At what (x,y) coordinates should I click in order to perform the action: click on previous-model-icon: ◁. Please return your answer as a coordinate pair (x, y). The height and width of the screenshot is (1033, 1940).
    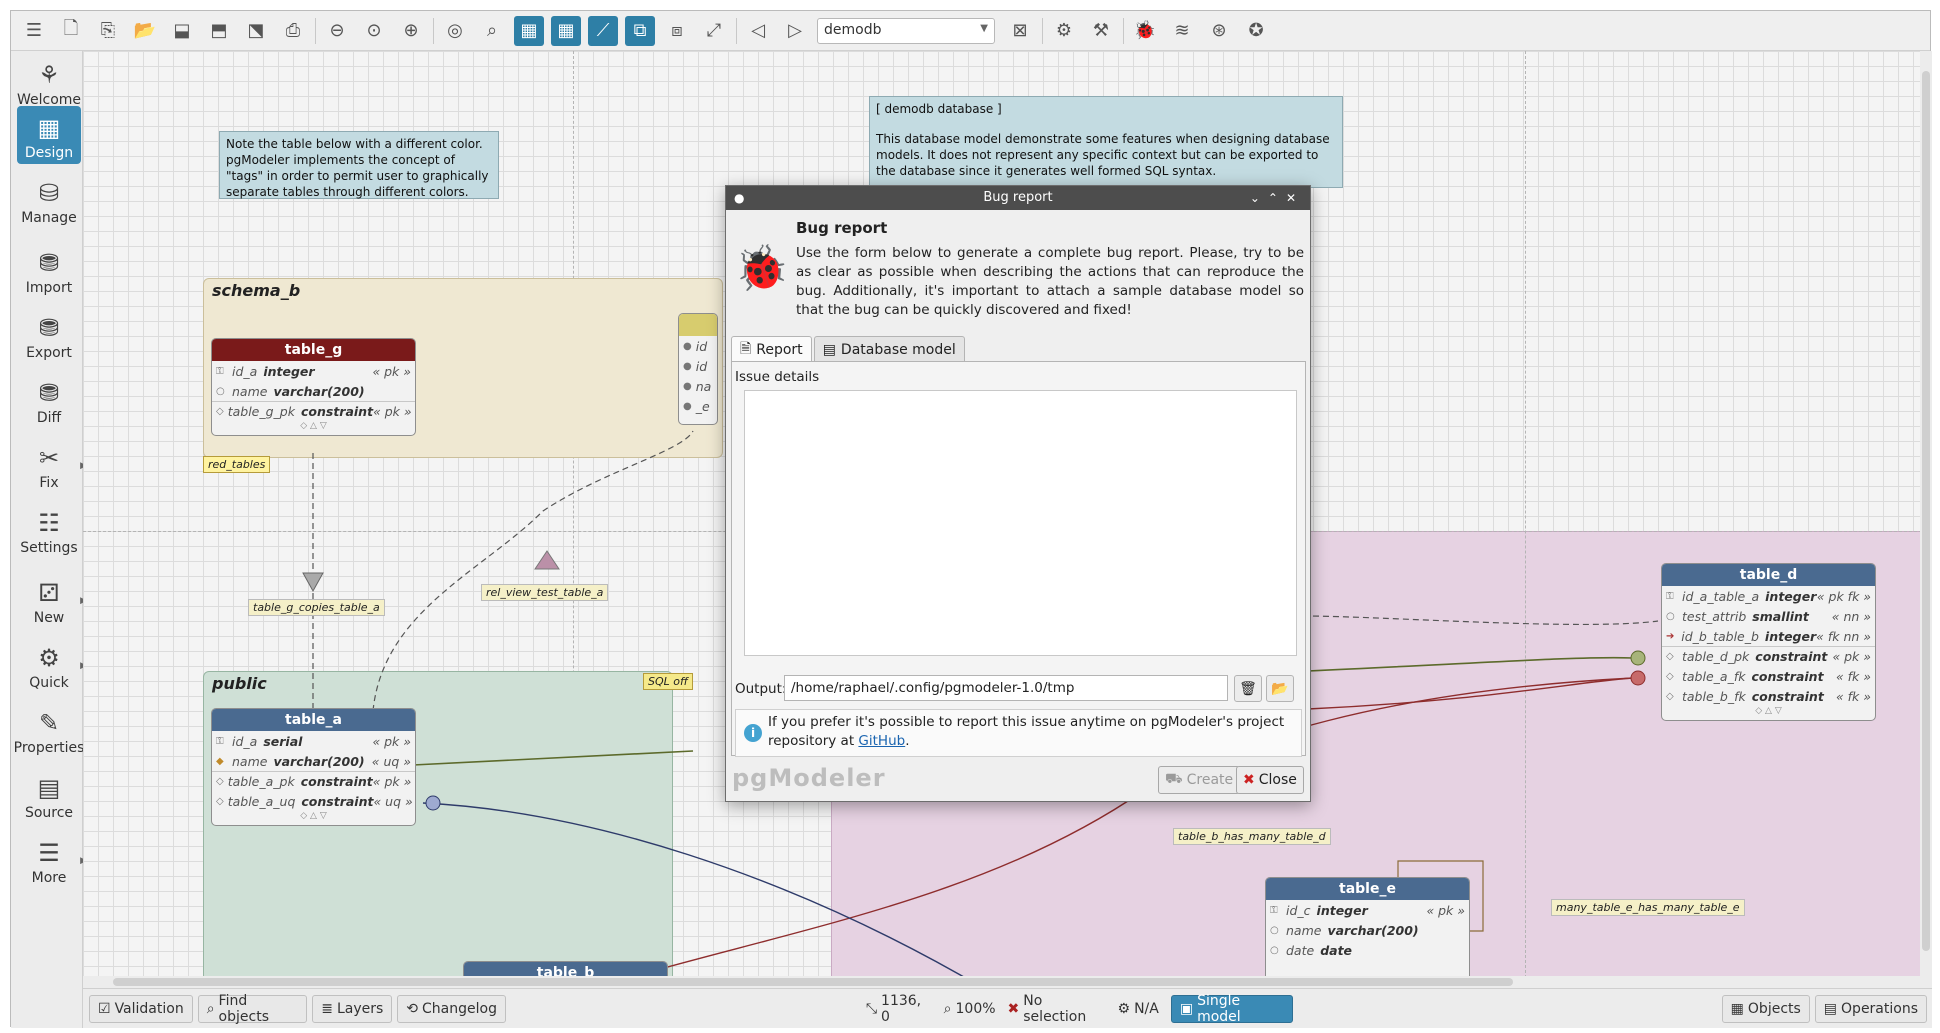
    Looking at the image, I should click on (758, 31).